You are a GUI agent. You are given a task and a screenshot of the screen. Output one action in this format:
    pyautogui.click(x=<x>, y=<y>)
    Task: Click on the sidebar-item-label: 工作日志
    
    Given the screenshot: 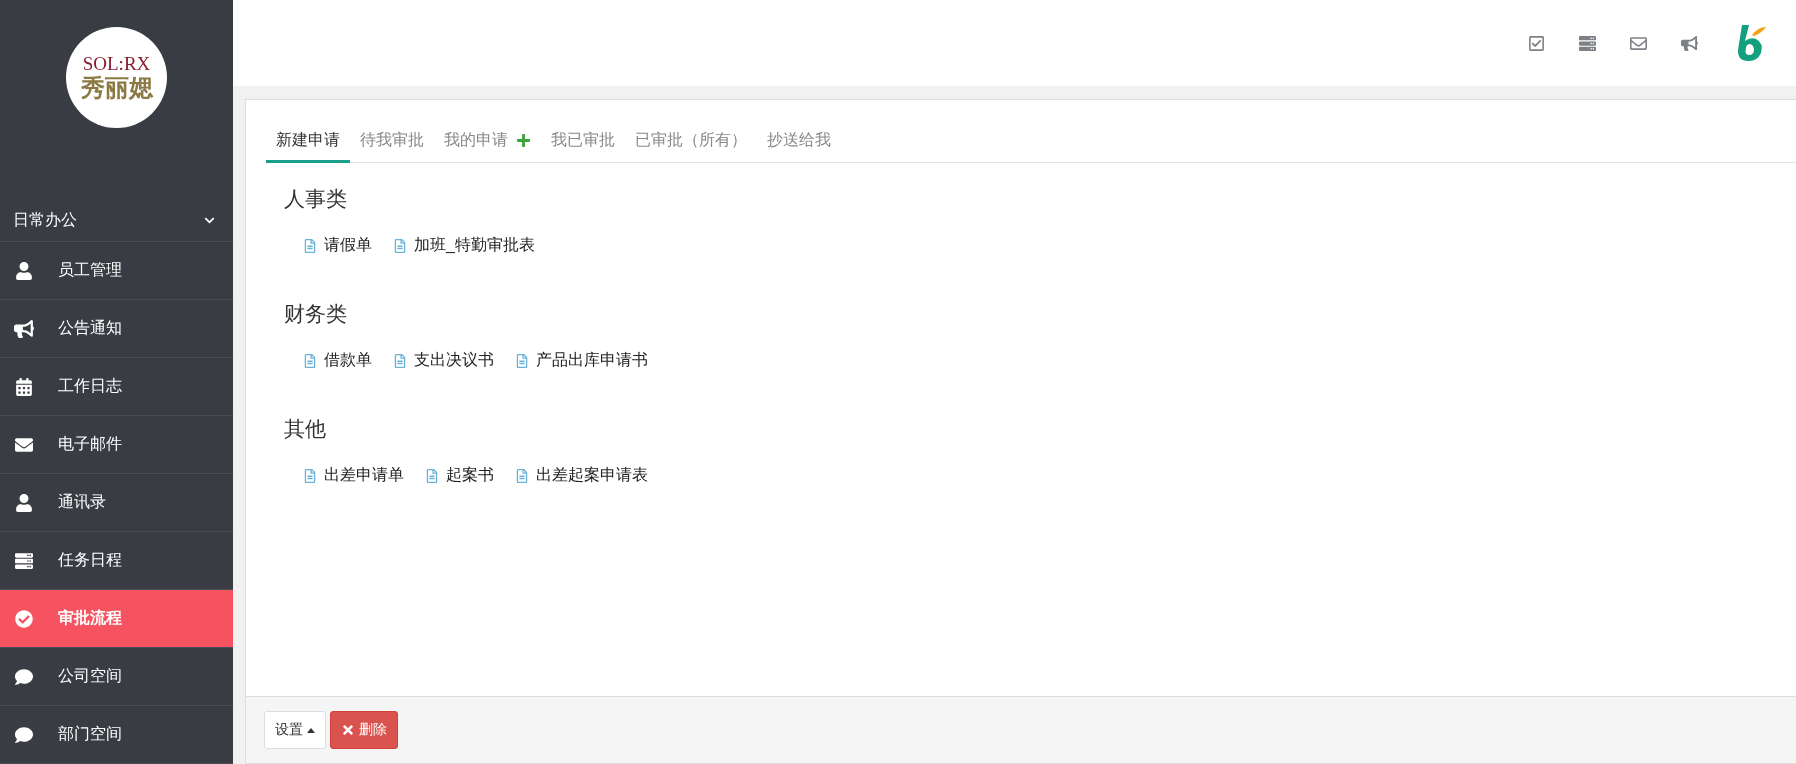 What is the action you would take?
    pyautogui.click(x=90, y=386)
    